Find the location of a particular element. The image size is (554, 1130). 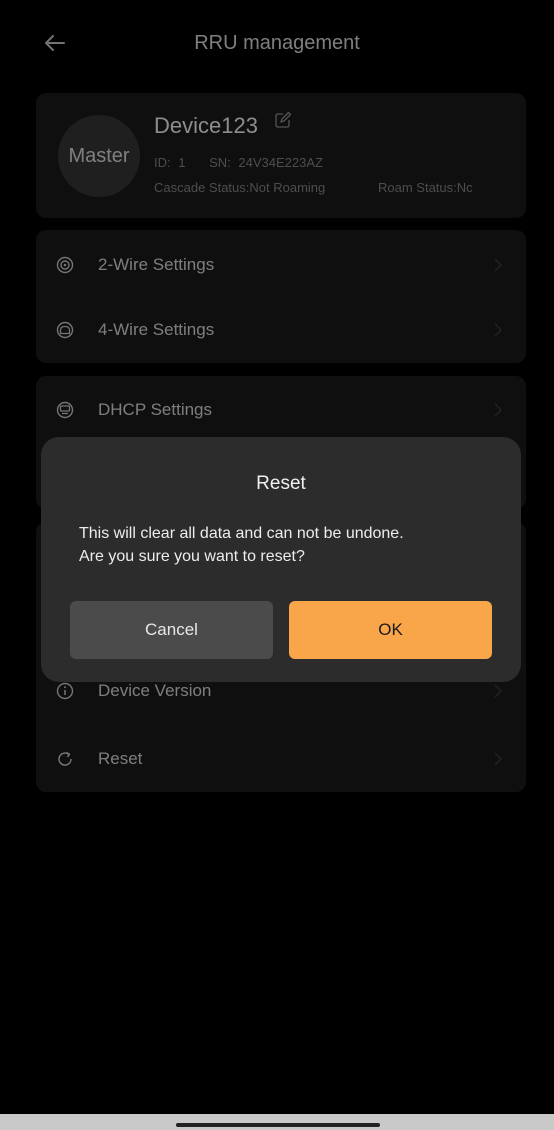

home-indicator is located at coordinates (278, 1125).